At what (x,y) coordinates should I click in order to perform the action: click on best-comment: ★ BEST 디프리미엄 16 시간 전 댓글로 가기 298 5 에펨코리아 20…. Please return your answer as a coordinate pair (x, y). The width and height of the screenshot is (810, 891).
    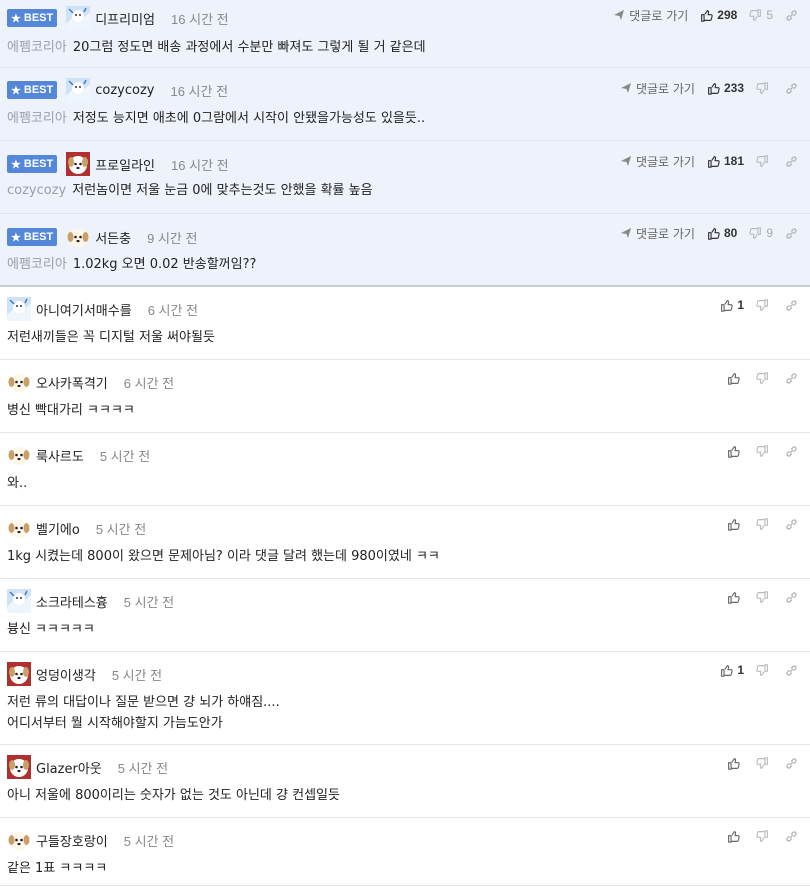
    Looking at the image, I should click on (405, 34).